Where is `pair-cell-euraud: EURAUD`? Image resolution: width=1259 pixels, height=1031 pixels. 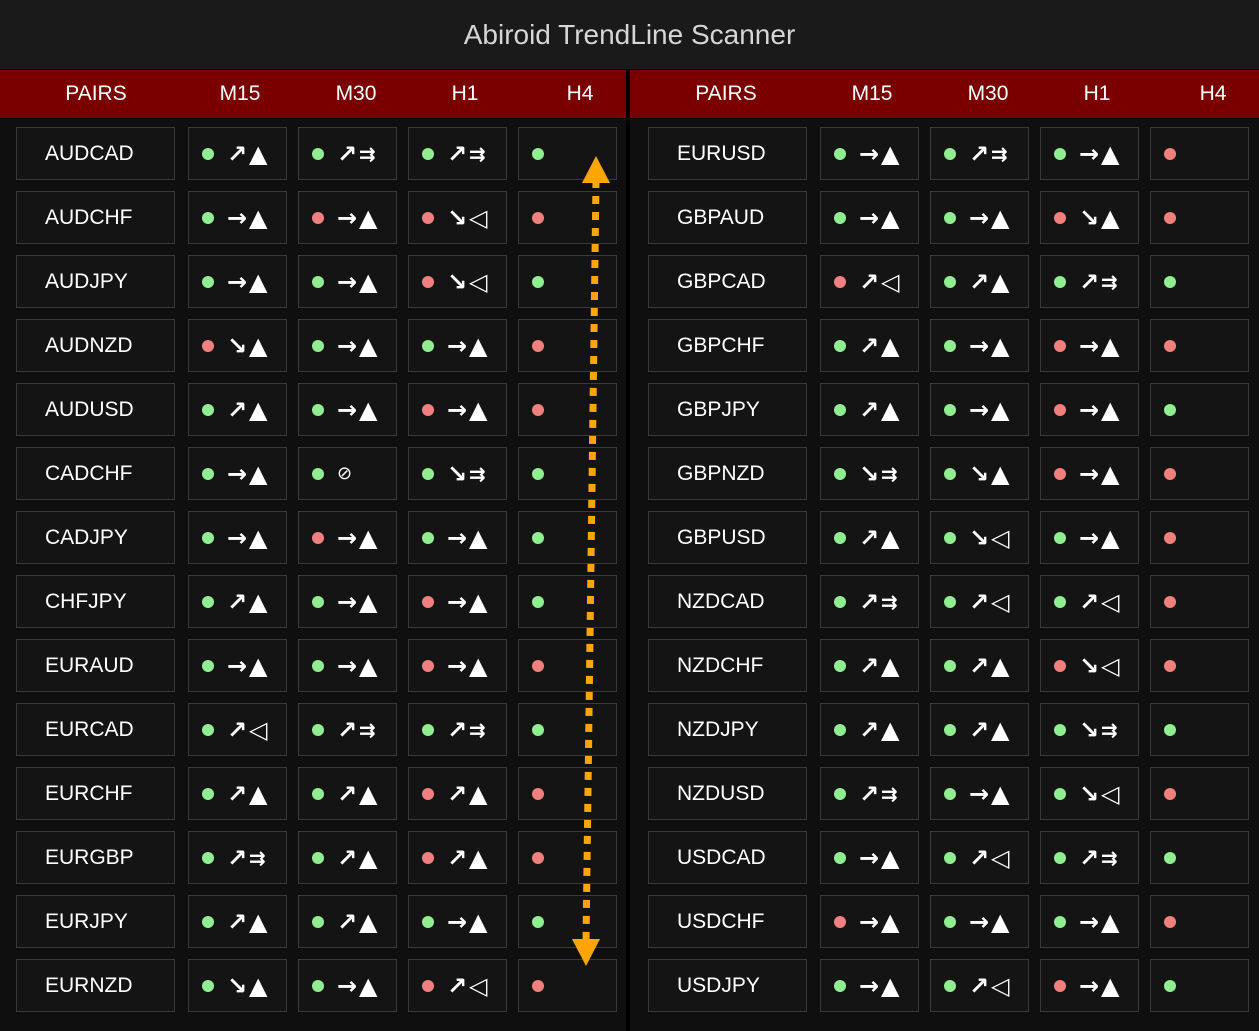 pair-cell-euraud: EURAUD is located at coordinates (95, 665).